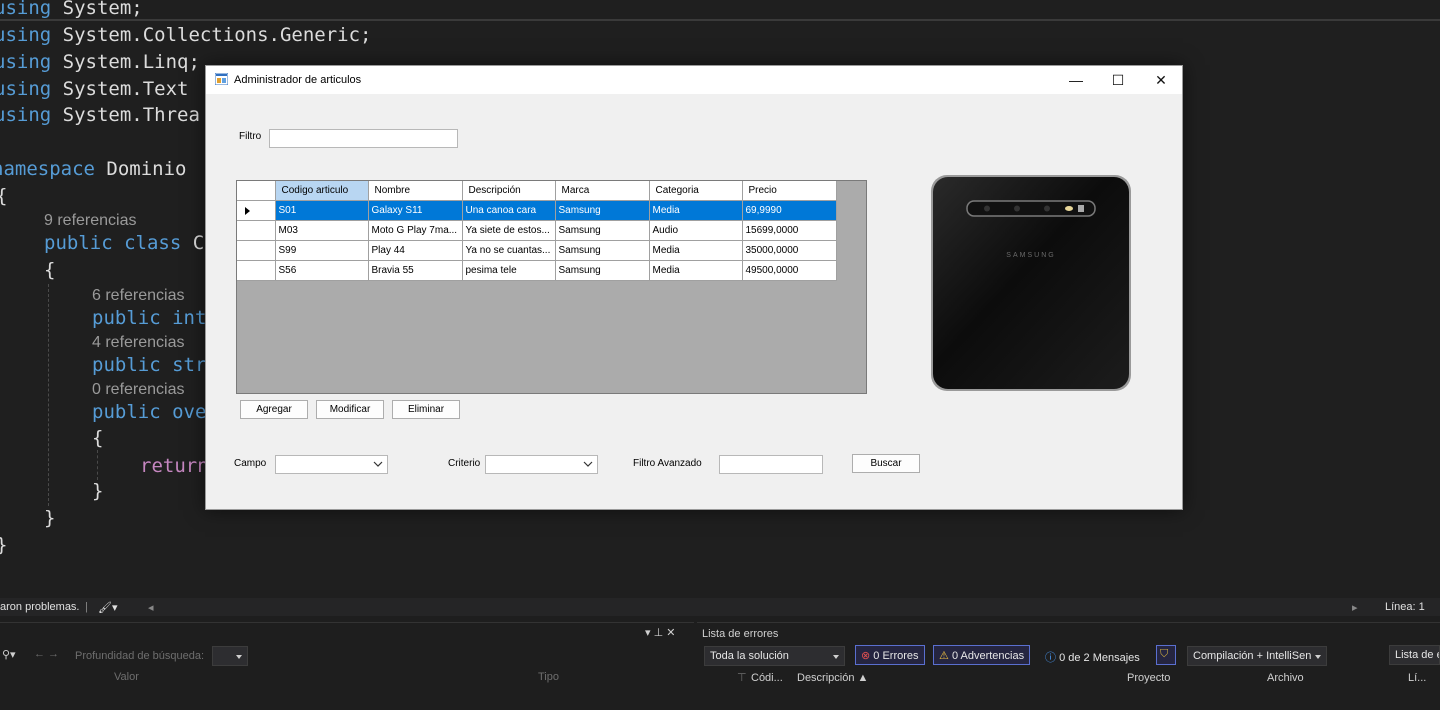 The image size is (1440, 710). I want to click on filter-icon: ⛉, so click(1166, 655).